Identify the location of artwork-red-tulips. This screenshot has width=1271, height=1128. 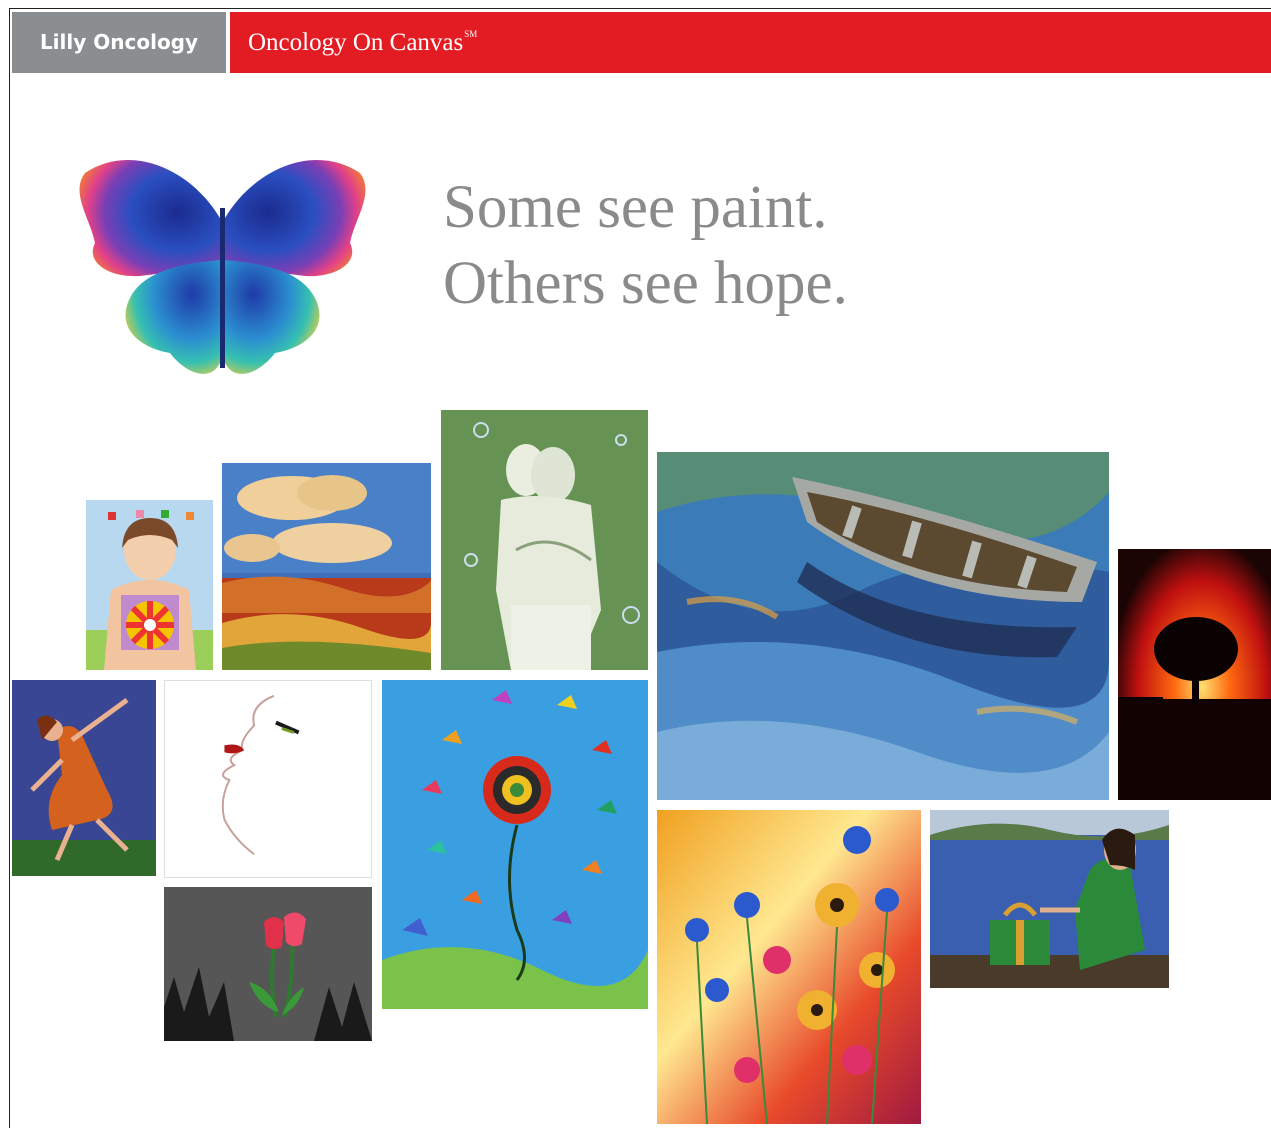
(268, 964).